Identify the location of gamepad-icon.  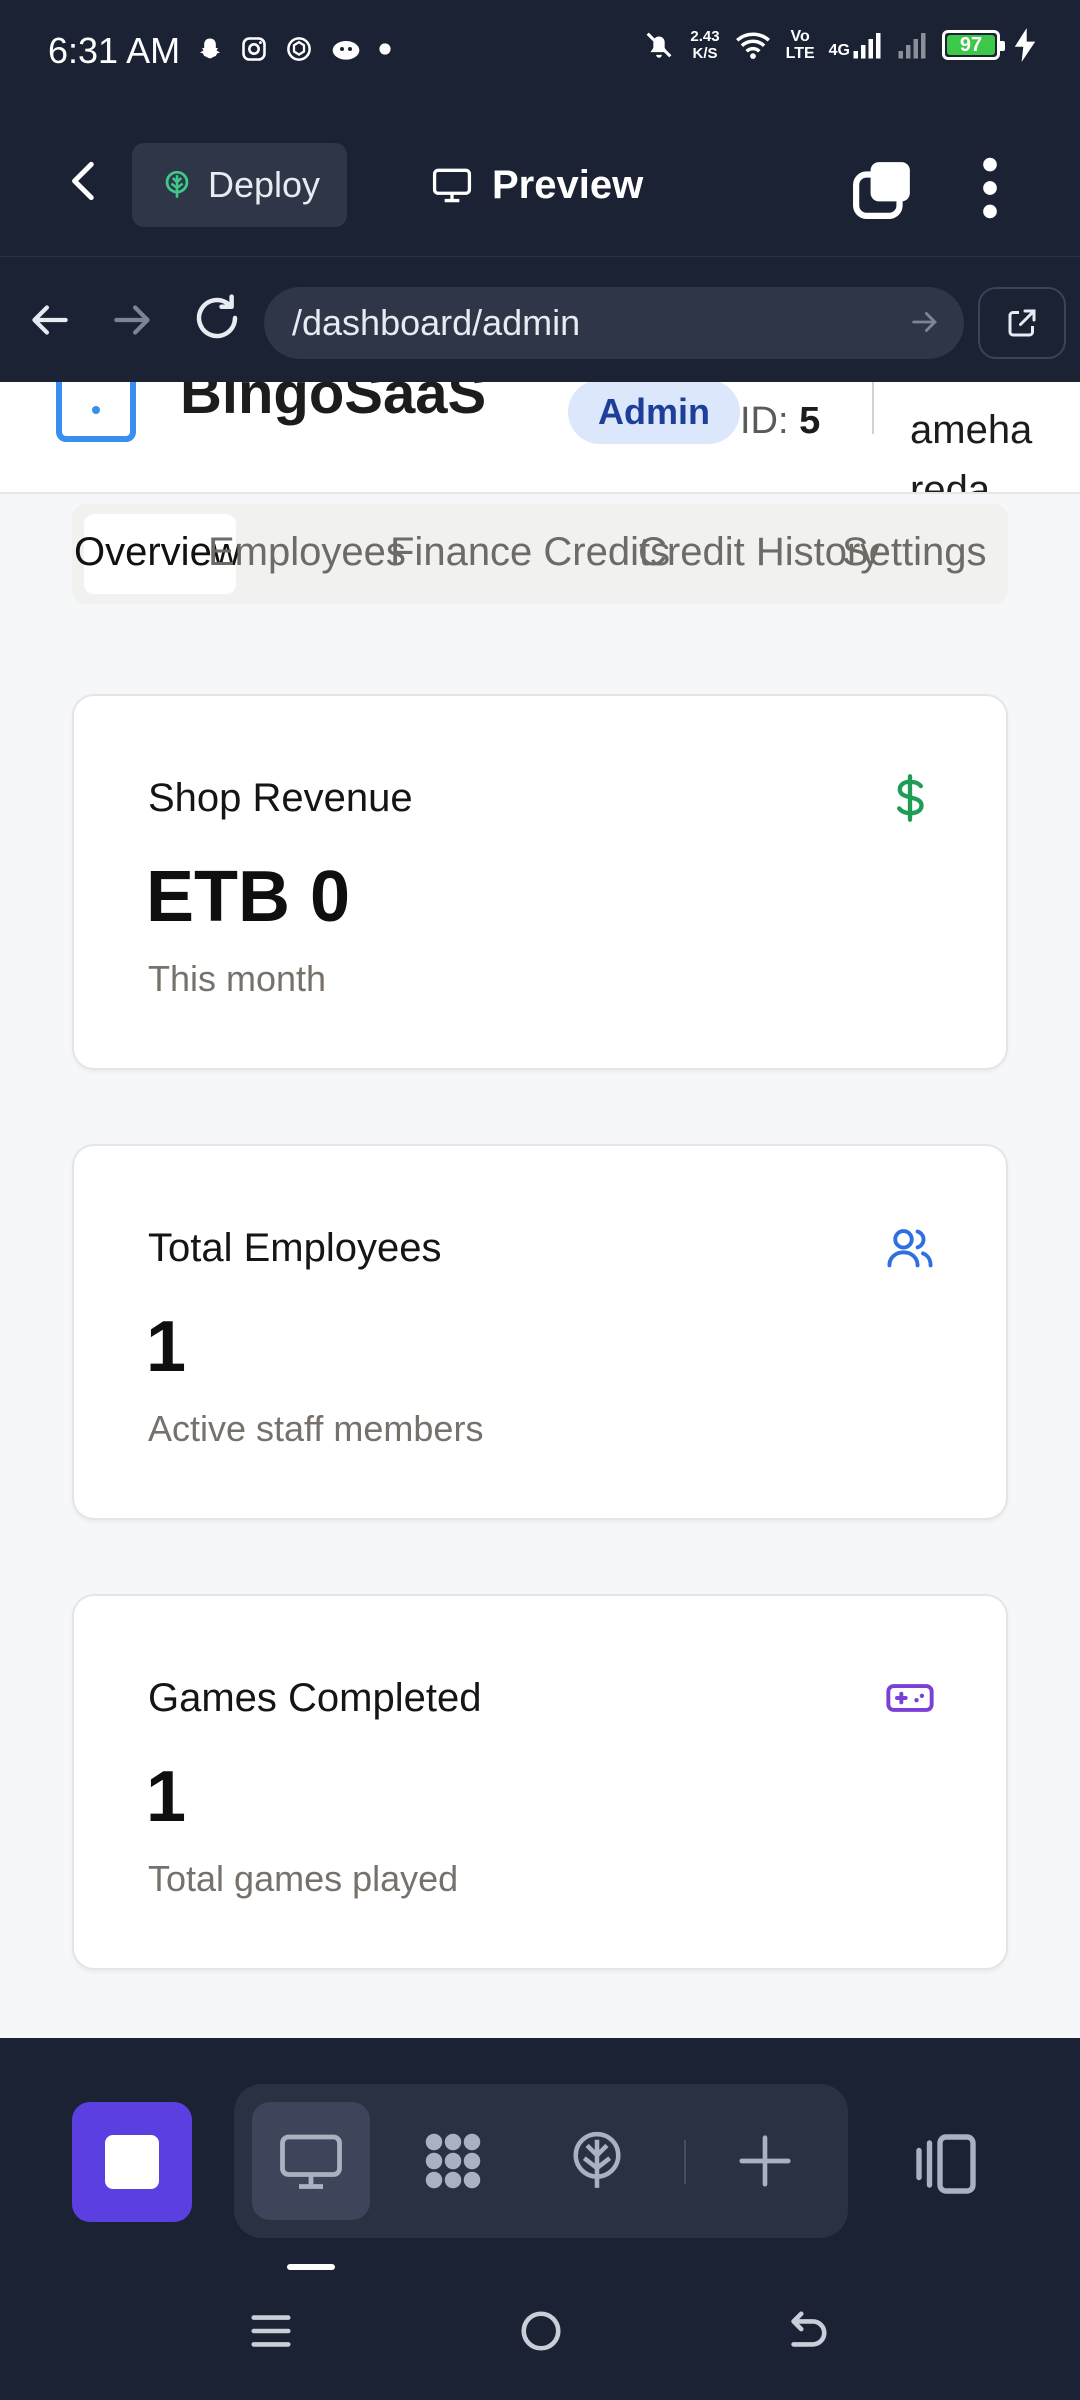
(910, 1698).